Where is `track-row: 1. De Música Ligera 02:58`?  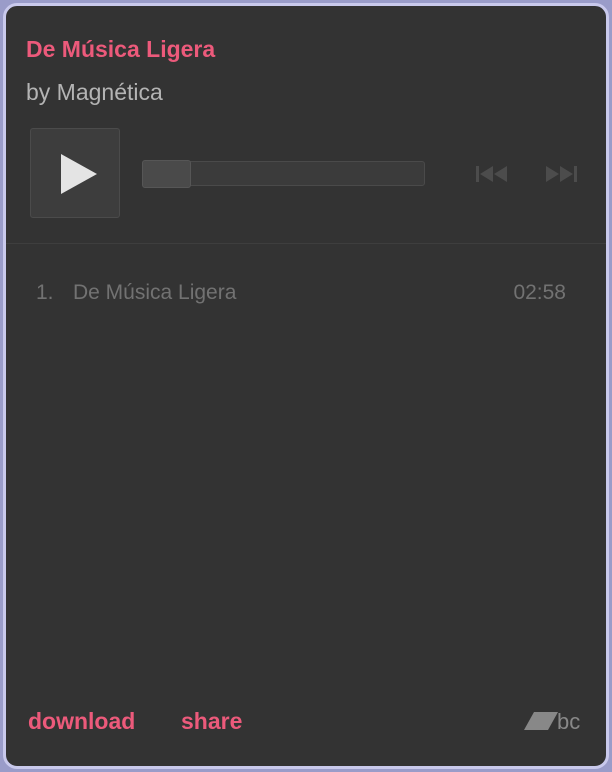 track-row: 1. De Música Ligera 02:58 is located at coordinates (306, 292).